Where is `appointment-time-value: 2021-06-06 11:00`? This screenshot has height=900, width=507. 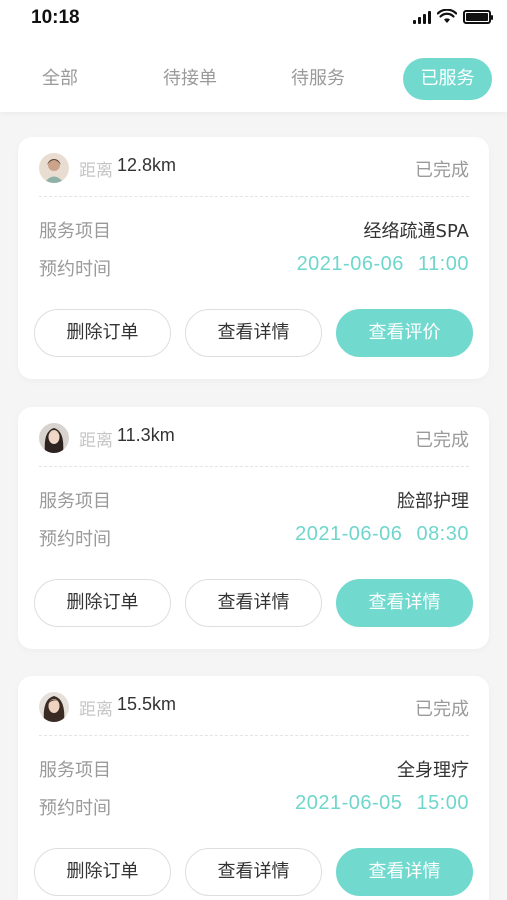
appointment-time-value: 2021-06-06 11:00 is located at coordinates (382, 264).